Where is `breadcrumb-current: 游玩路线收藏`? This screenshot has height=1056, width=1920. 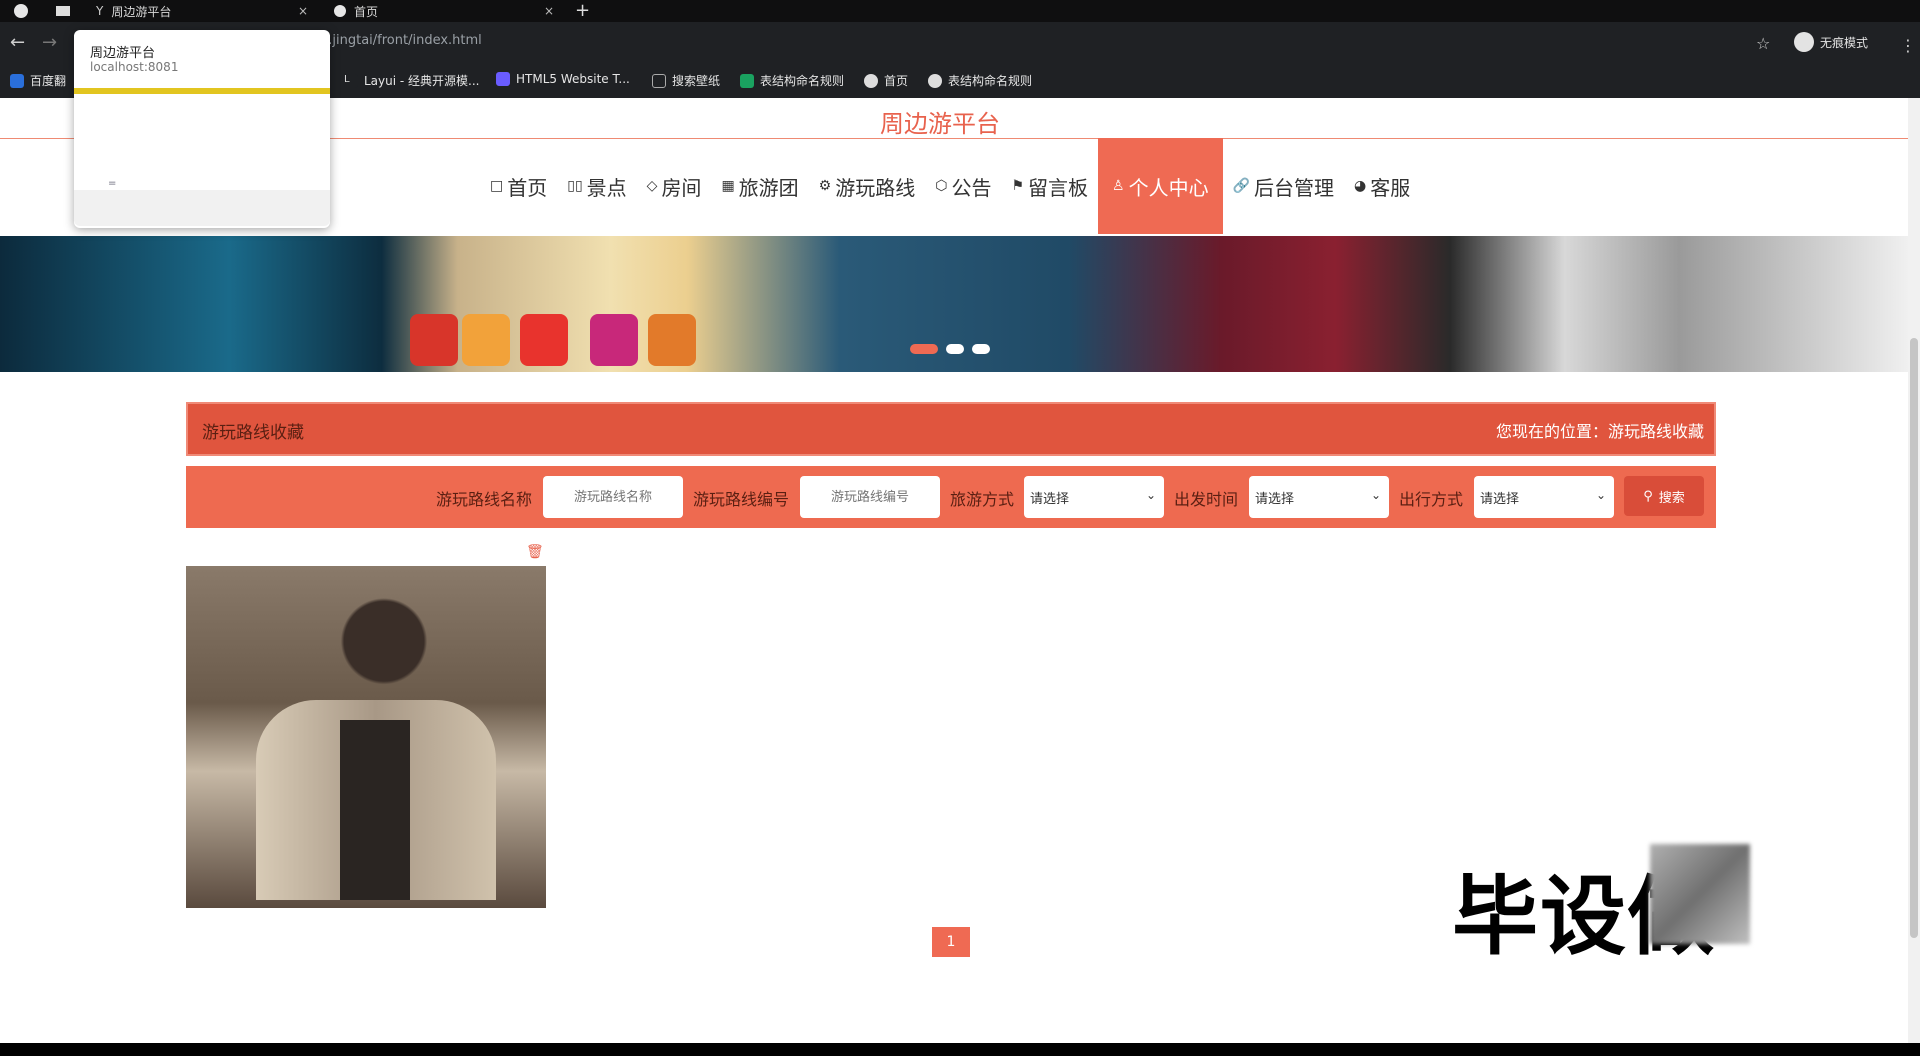
breadcrumb-current: 游玩路线收藏 is located at coordinates (1656, 431).